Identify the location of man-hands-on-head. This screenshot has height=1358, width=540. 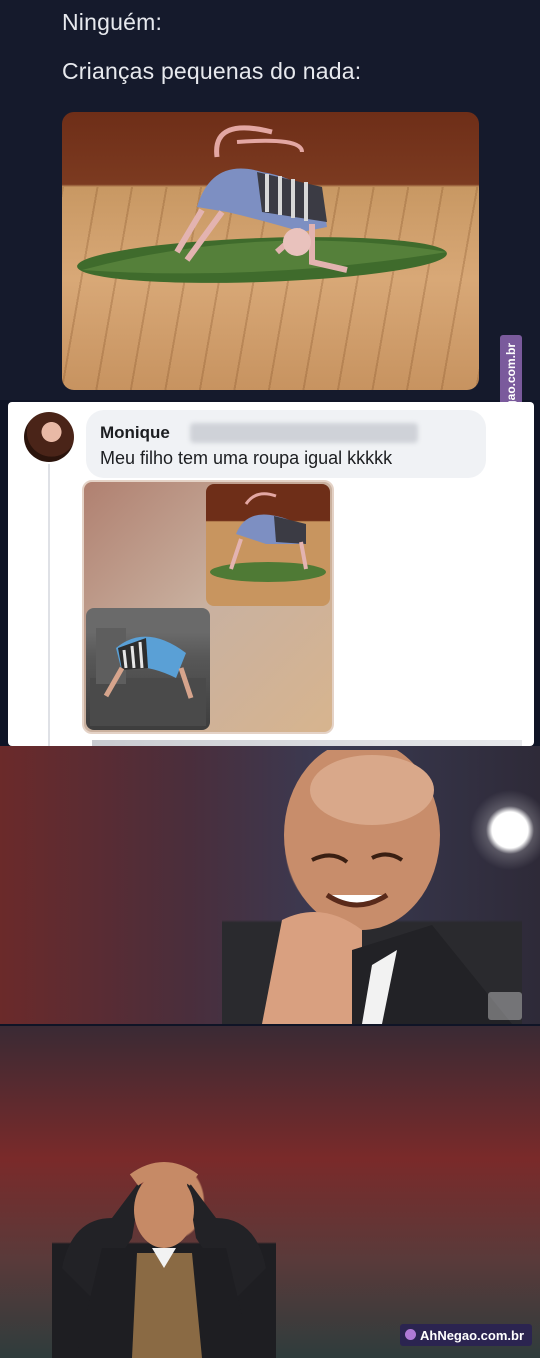
(164, 1258).